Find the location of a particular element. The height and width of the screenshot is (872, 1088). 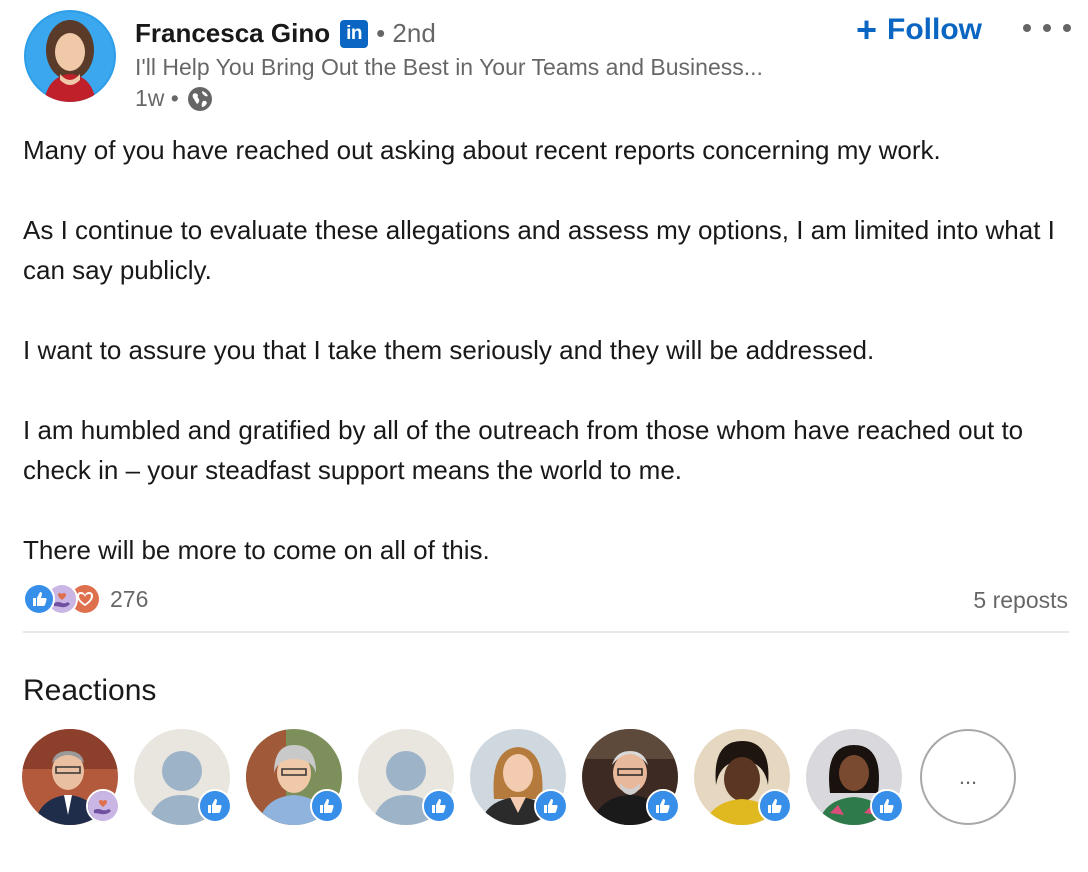

globe-icon is located at coordinates (200, 99).